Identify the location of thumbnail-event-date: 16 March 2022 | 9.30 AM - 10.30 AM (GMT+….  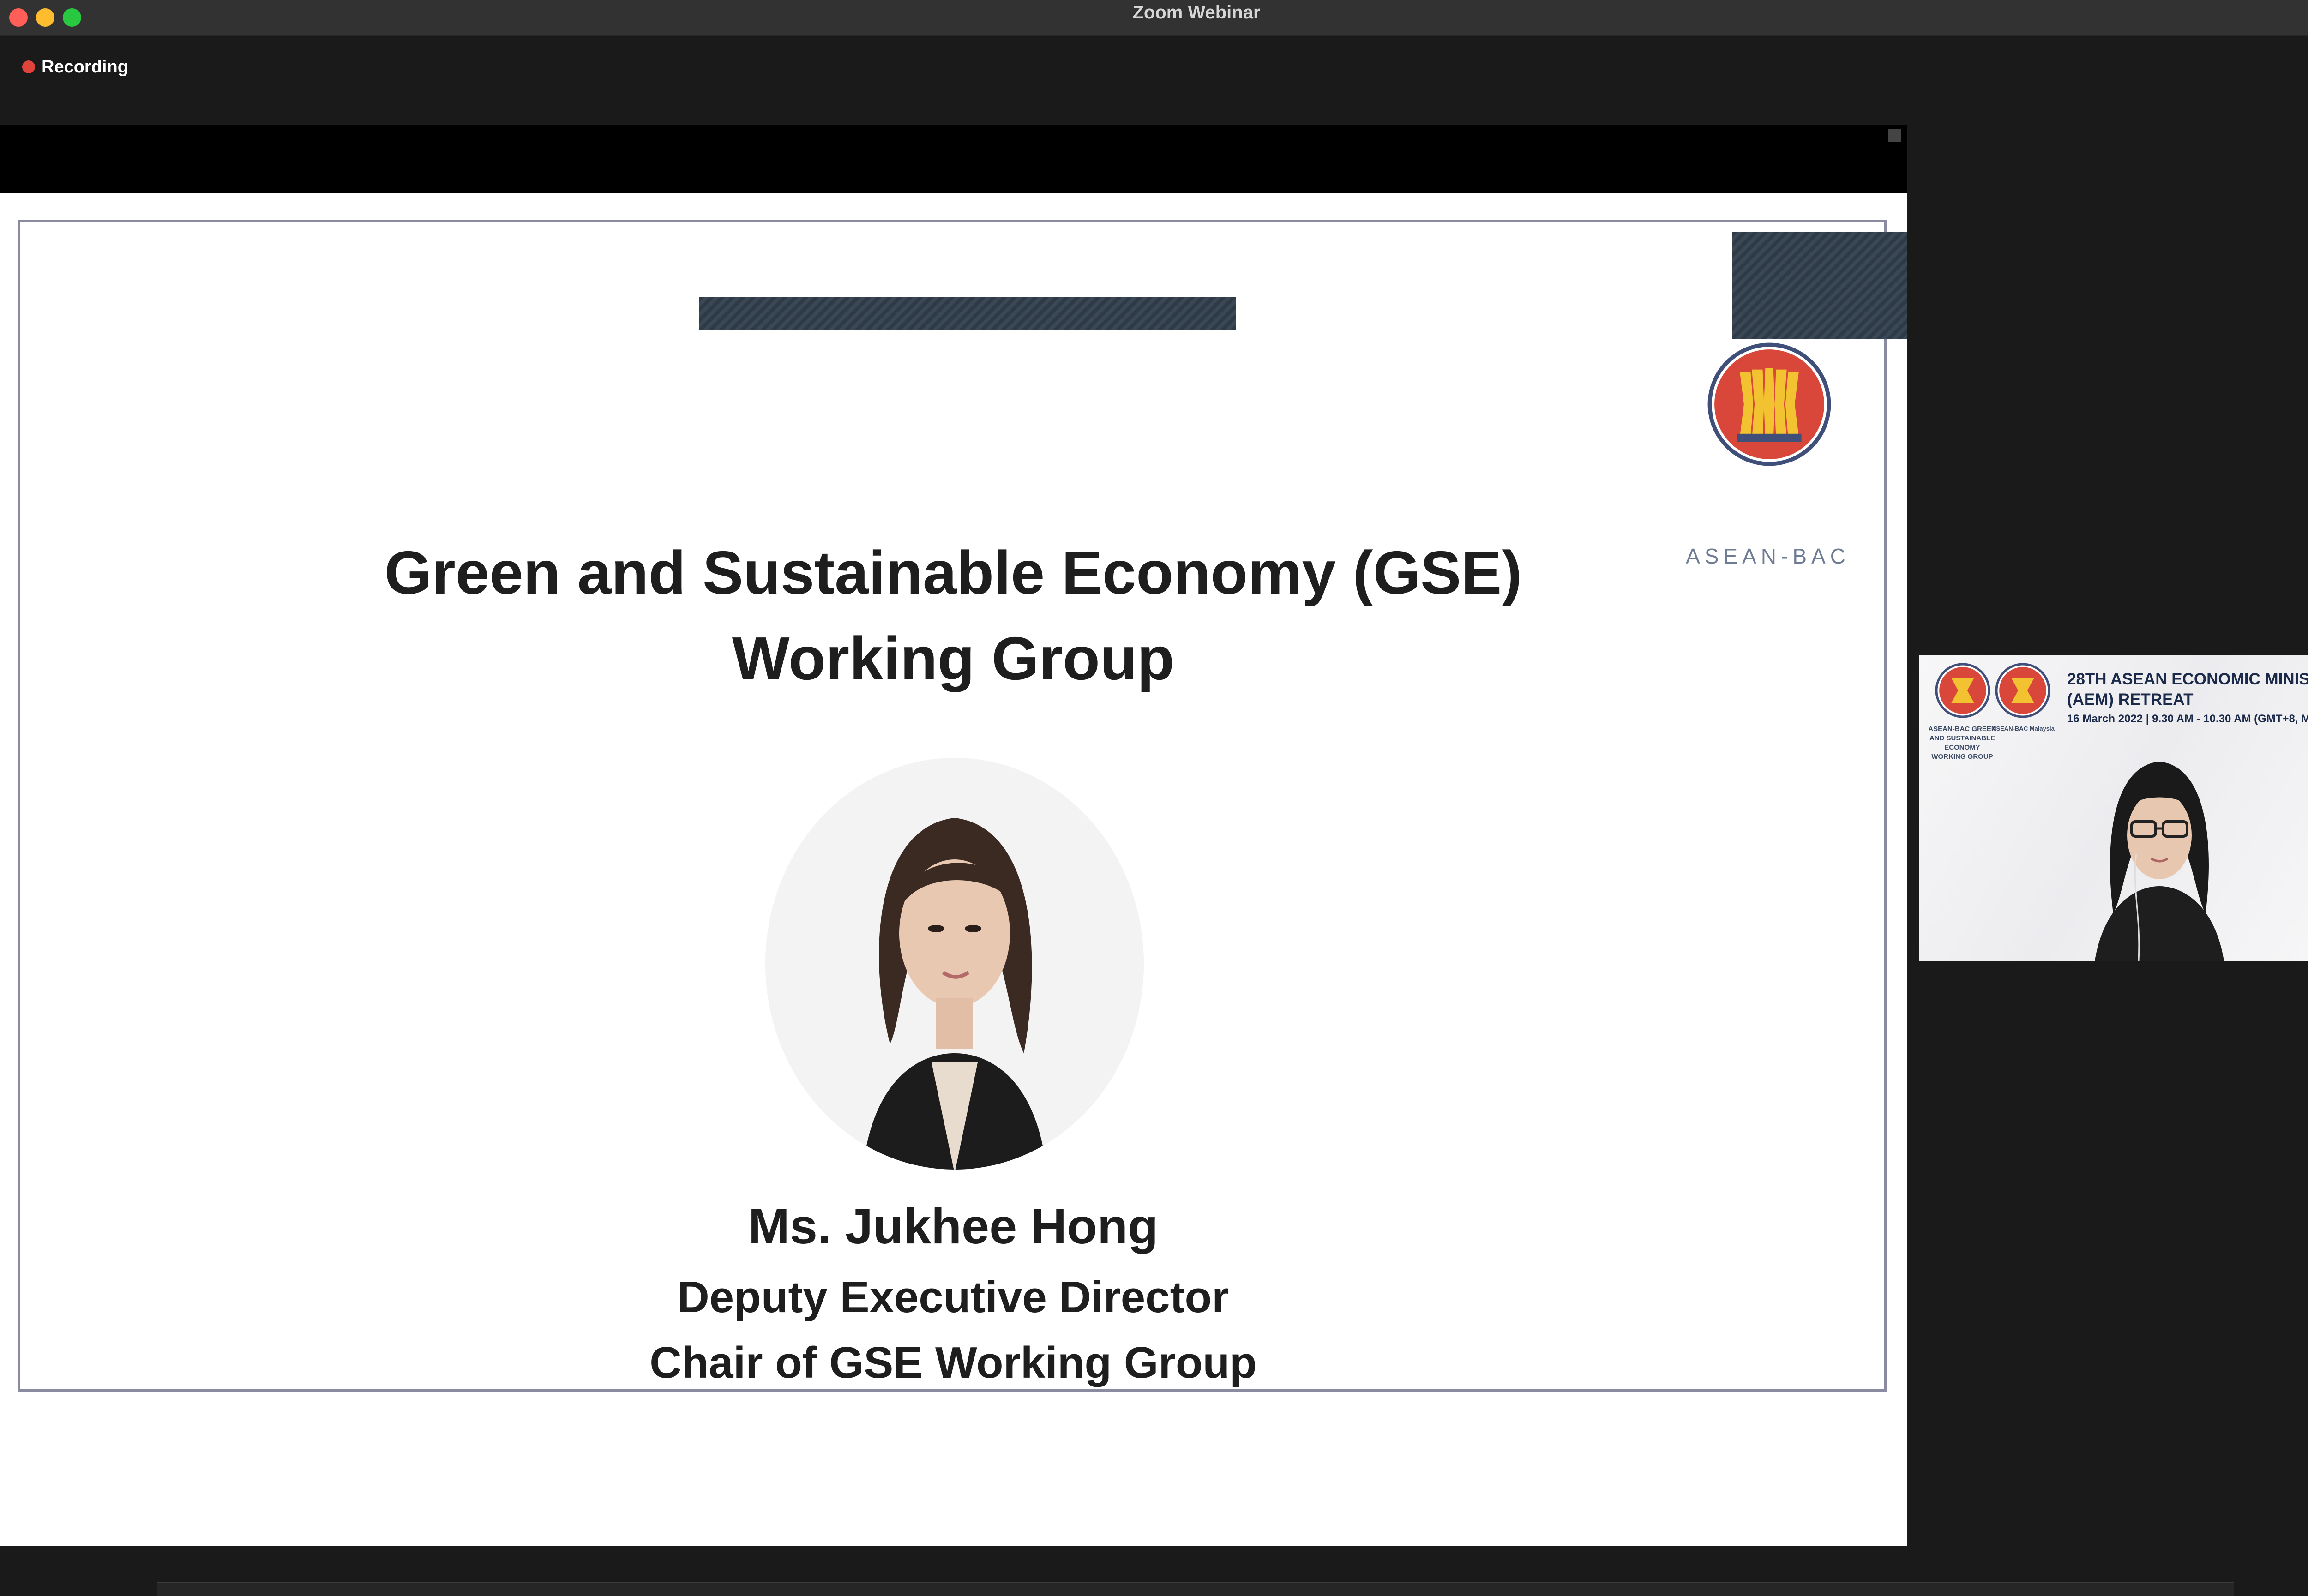
(2187, 719).